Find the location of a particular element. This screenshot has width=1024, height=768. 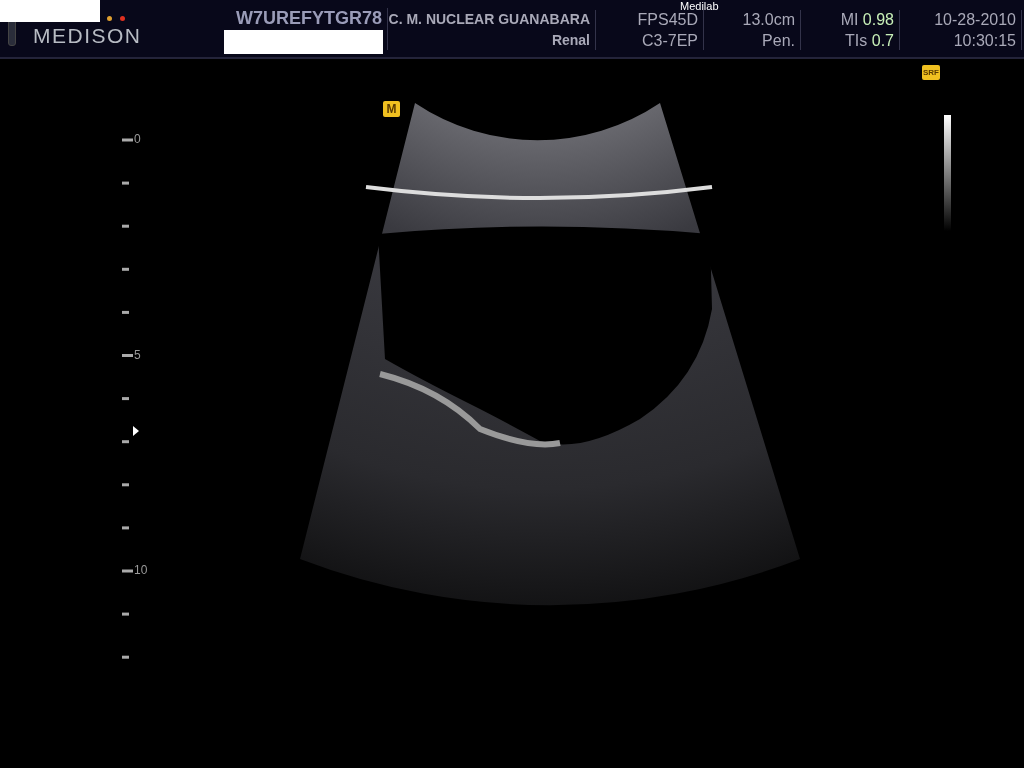

application-label: Renal is located at coordinates (570, 40).